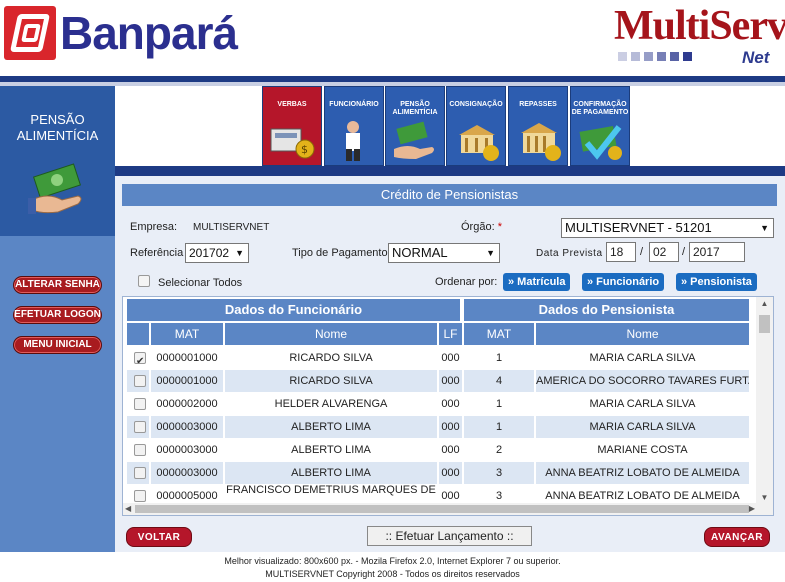 The height and width of the screenshot is (582, 785). I want to click on scroll-up-icon: ▲, so click(764, 304).